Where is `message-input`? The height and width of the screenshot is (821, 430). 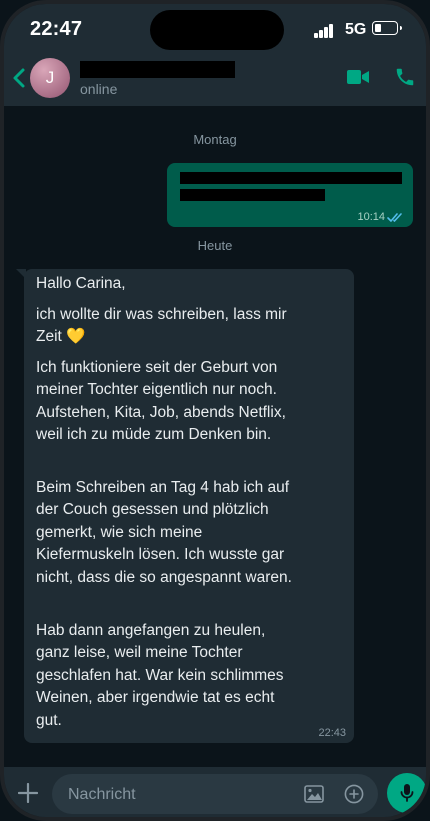
message-input is located at coordinates (178, 795).